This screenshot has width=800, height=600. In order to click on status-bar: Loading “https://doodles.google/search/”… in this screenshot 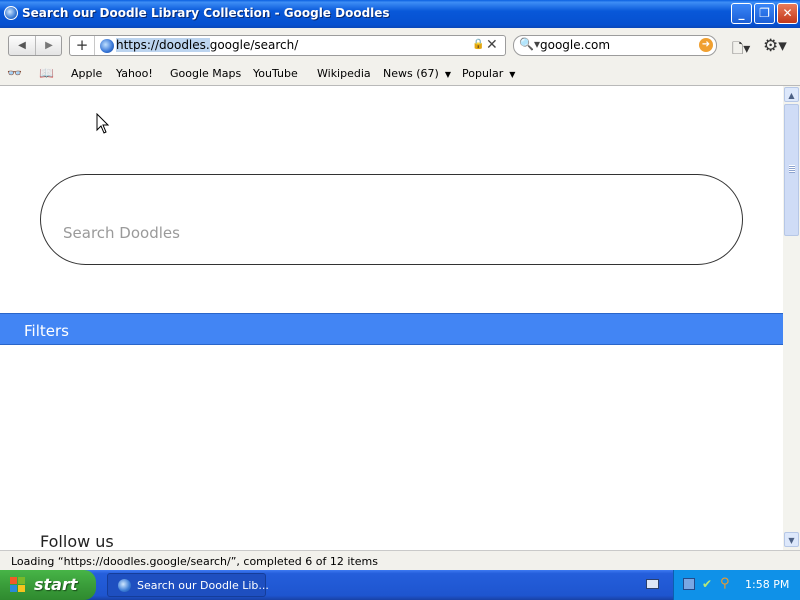, I will do `click(400, 560)`.